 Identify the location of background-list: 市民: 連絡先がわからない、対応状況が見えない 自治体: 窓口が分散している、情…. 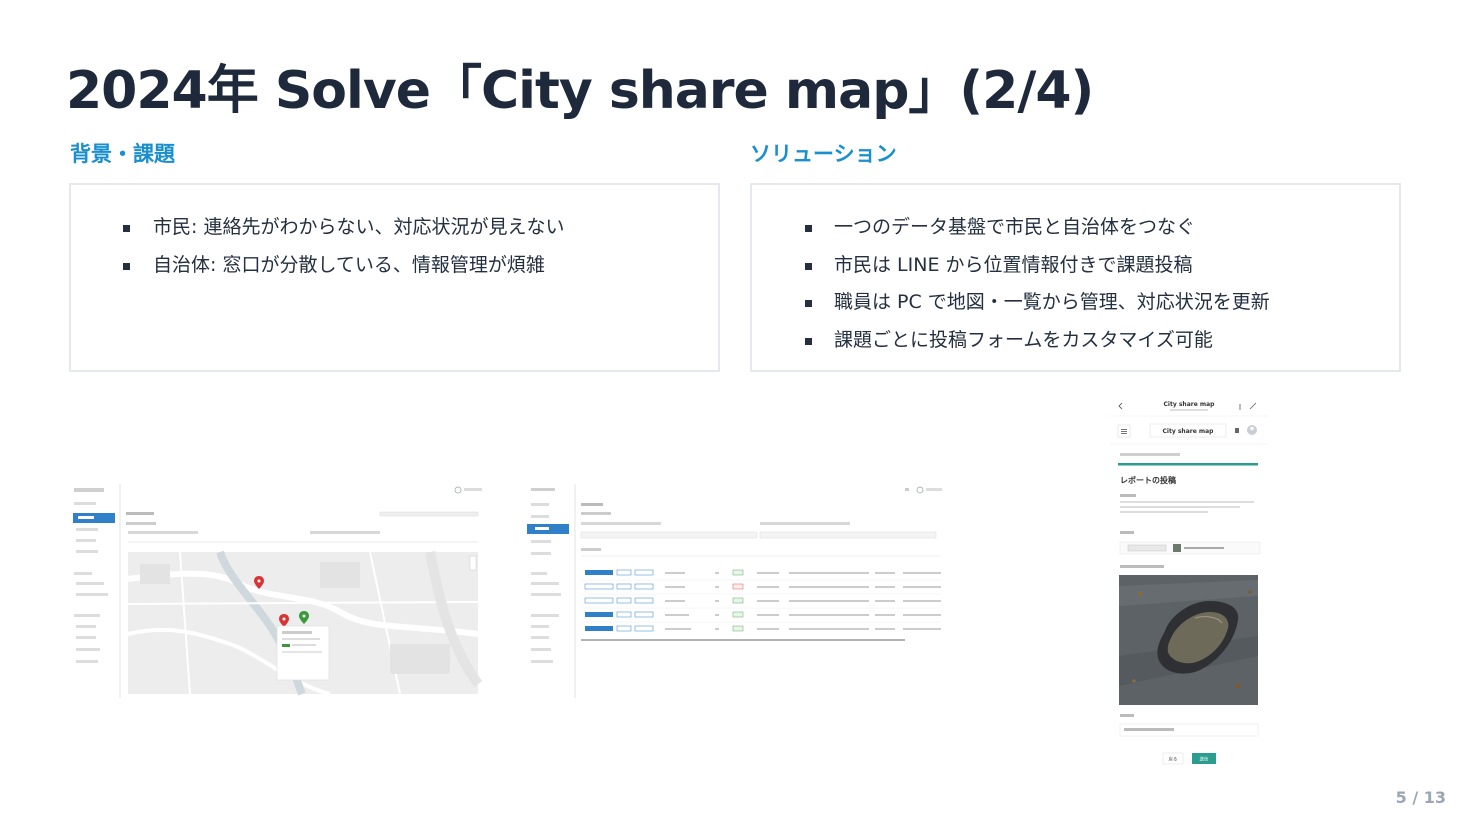
(394, 234).